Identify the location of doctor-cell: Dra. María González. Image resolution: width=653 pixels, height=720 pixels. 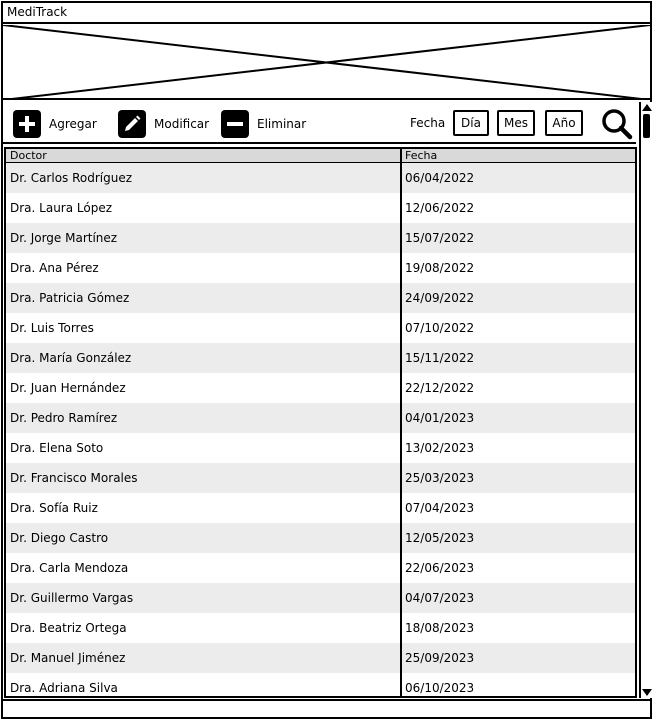
(204, 358).